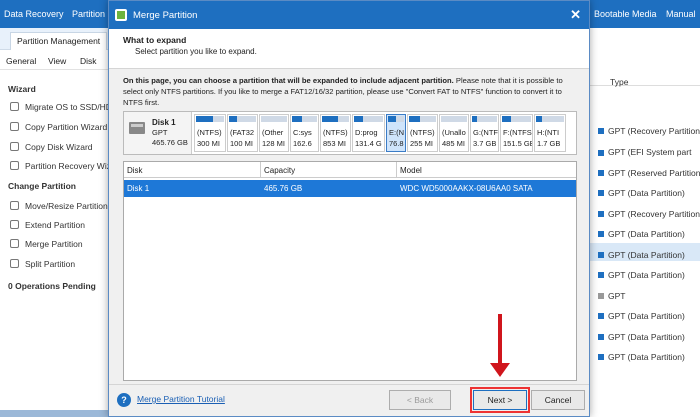 This screenshot has width=700, height=417. What do you see at coordinates (349, 15) in the screenshot?
I see `dialog-title-bar: Merge Partition ✕` at bounding box center [349, 15].